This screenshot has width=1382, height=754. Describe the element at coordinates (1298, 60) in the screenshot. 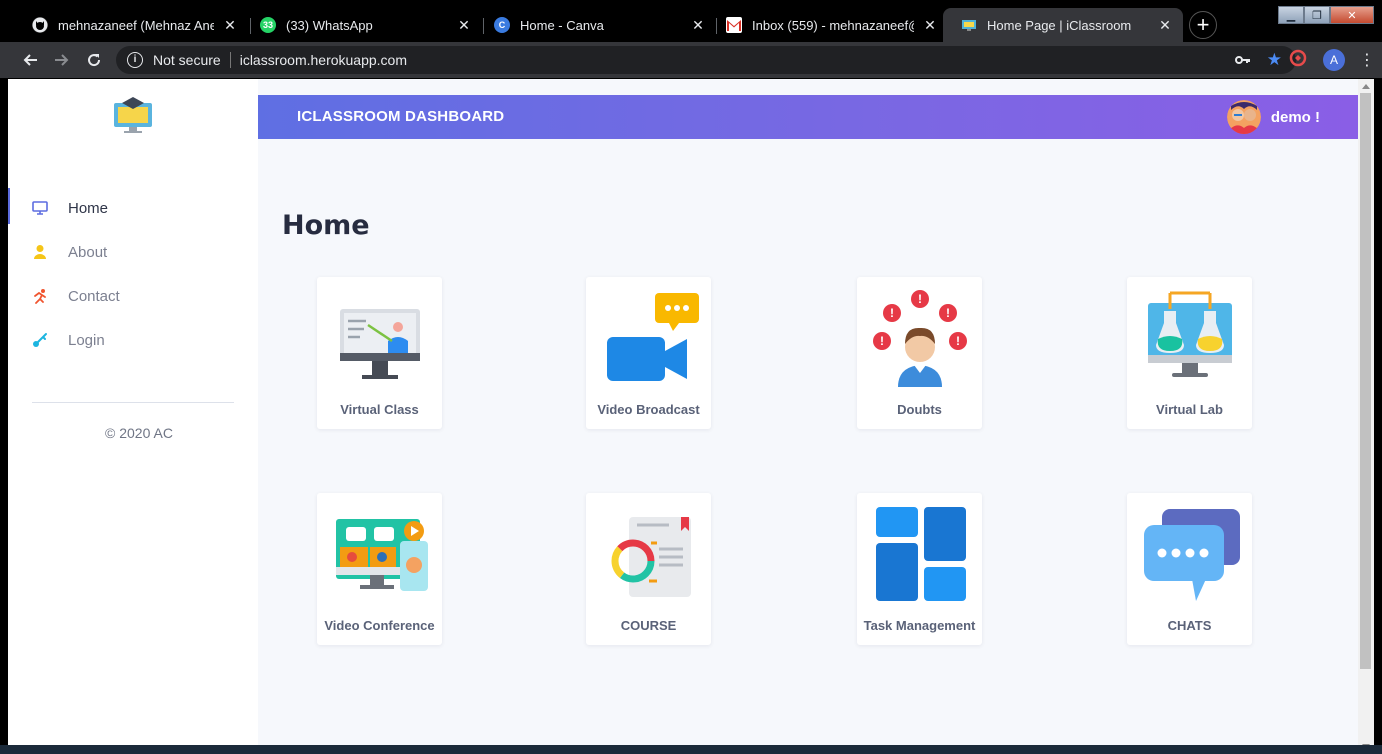

I see `extension-icon` at that location.